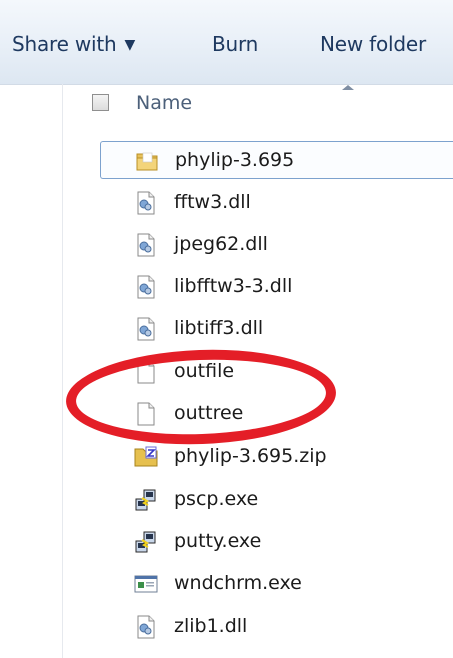 The height and width of the screenshot is (658, 453). I want to click on file-row-phylip-folder: phylip-3.695, so click(276, 160).